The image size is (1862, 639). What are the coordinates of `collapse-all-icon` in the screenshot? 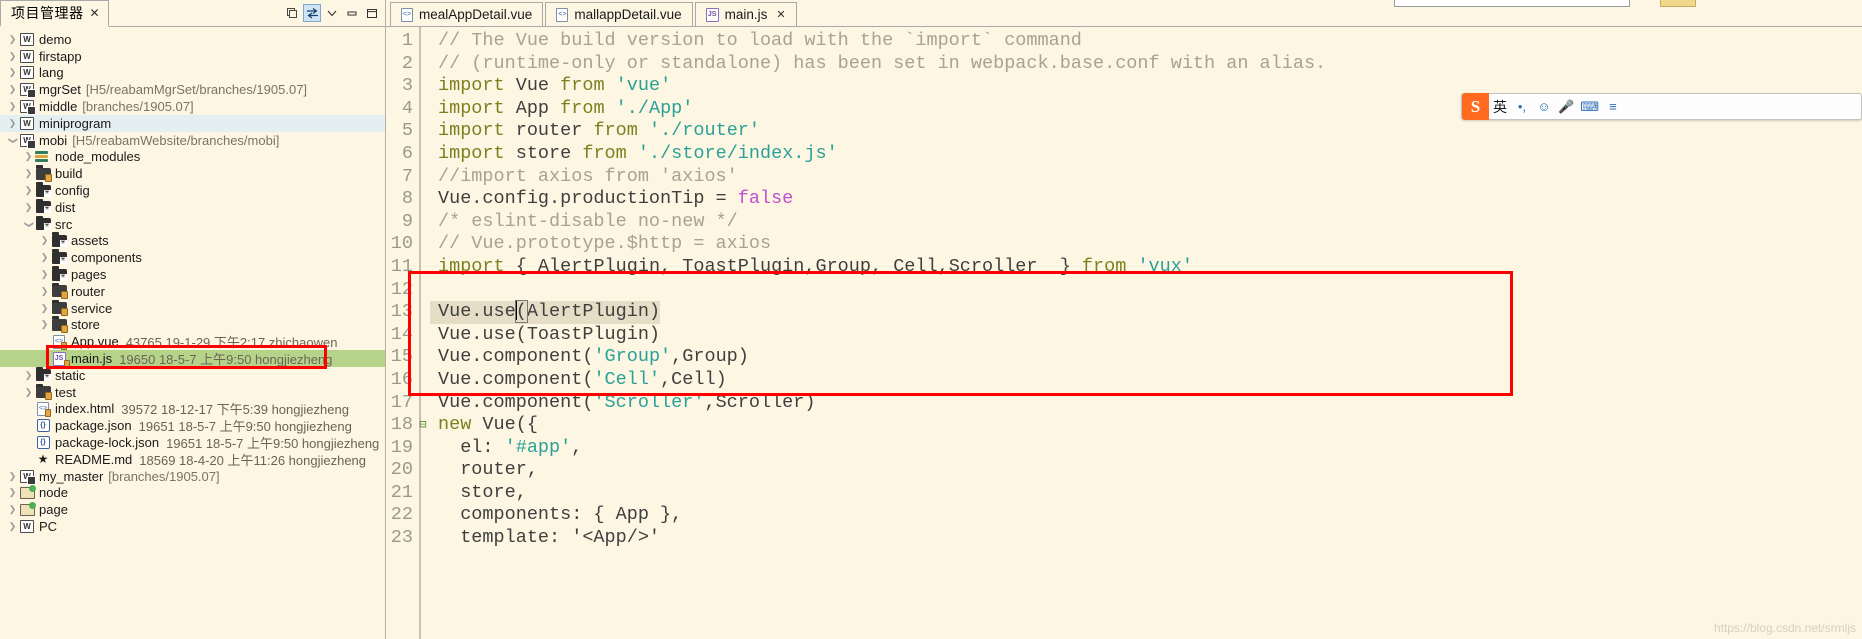 It's located at (292, 13).